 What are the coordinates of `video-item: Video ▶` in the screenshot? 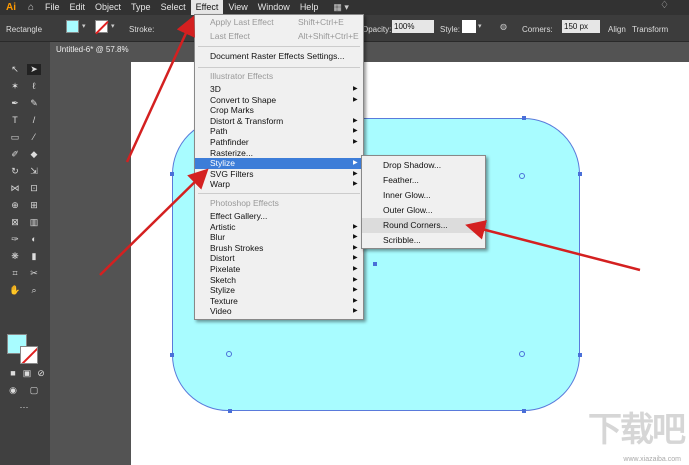 It's located at (279, 311).